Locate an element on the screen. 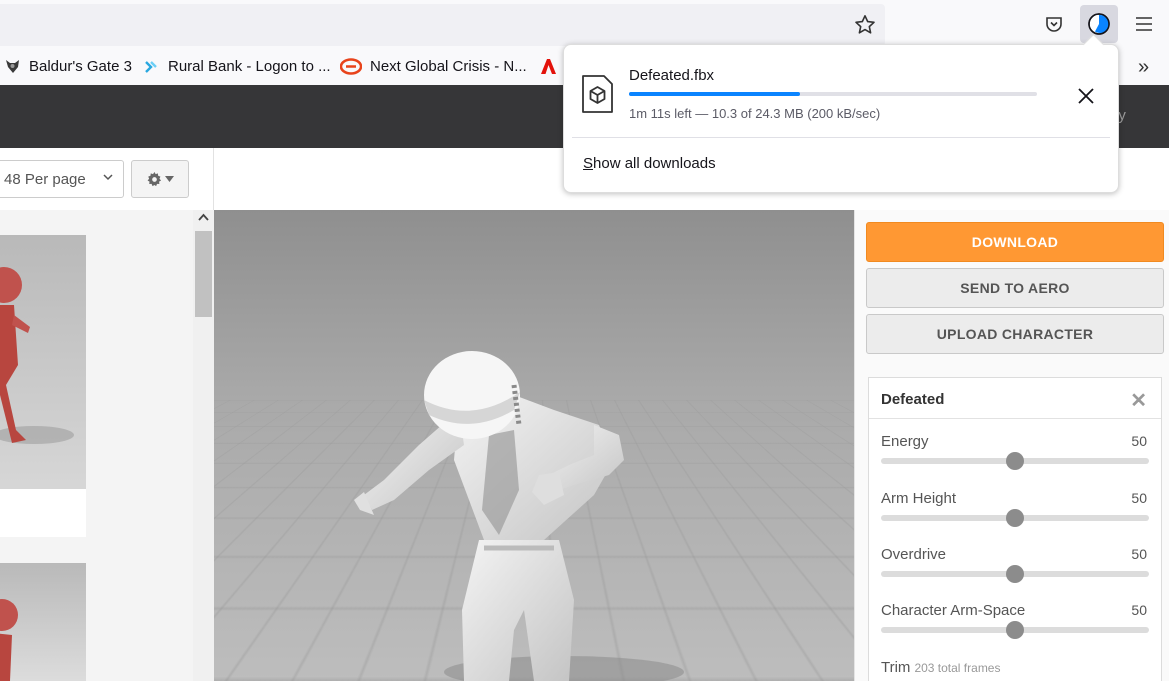 Image resolution: width=1169 pixels, height=681 pixels. trim-row: Trim 203 total frames is located at coordinates (940, 667).